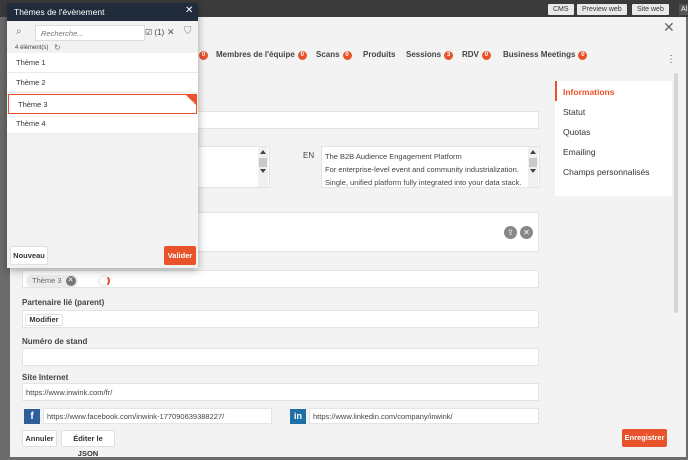 The width and height of the screenshot is (688, 460). What do you see at coordinates (149, 32) in the screenshot?
I see `checkbox-icon: ☑` at bounding box center [149, 32].